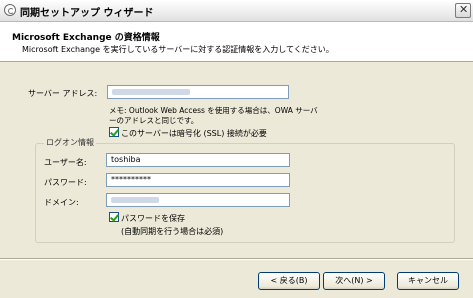 This screenshot has height=298, width=473. Describe the element at coordinates (236, 259) in the screenshot. I see `footer-divider` at that location.